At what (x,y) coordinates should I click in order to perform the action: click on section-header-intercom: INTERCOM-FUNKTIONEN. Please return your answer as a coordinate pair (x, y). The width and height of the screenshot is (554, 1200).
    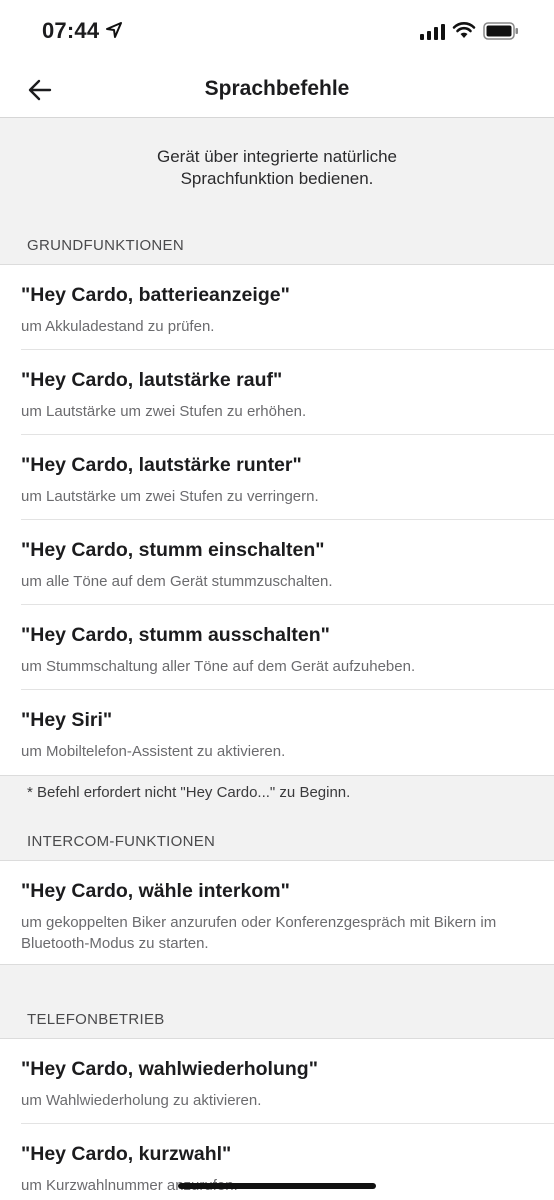
    Looking at the image, I should click on (121, 841).